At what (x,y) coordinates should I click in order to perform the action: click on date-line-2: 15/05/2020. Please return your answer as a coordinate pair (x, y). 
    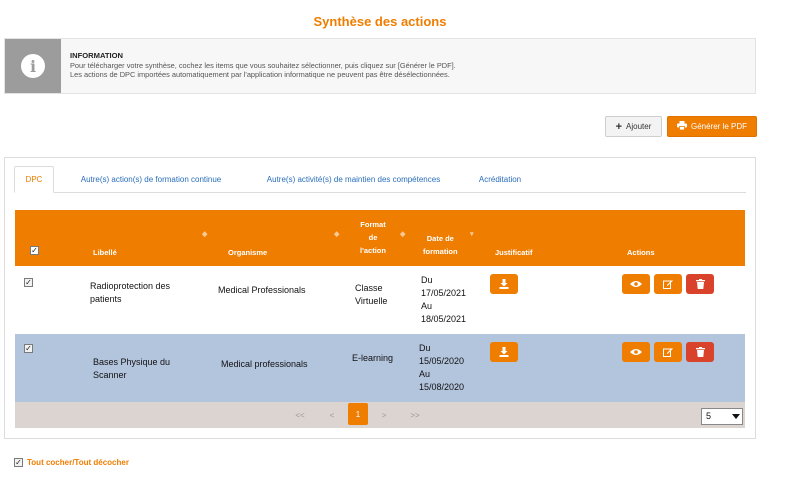
    Looking at the image, I should click on (442, 361).